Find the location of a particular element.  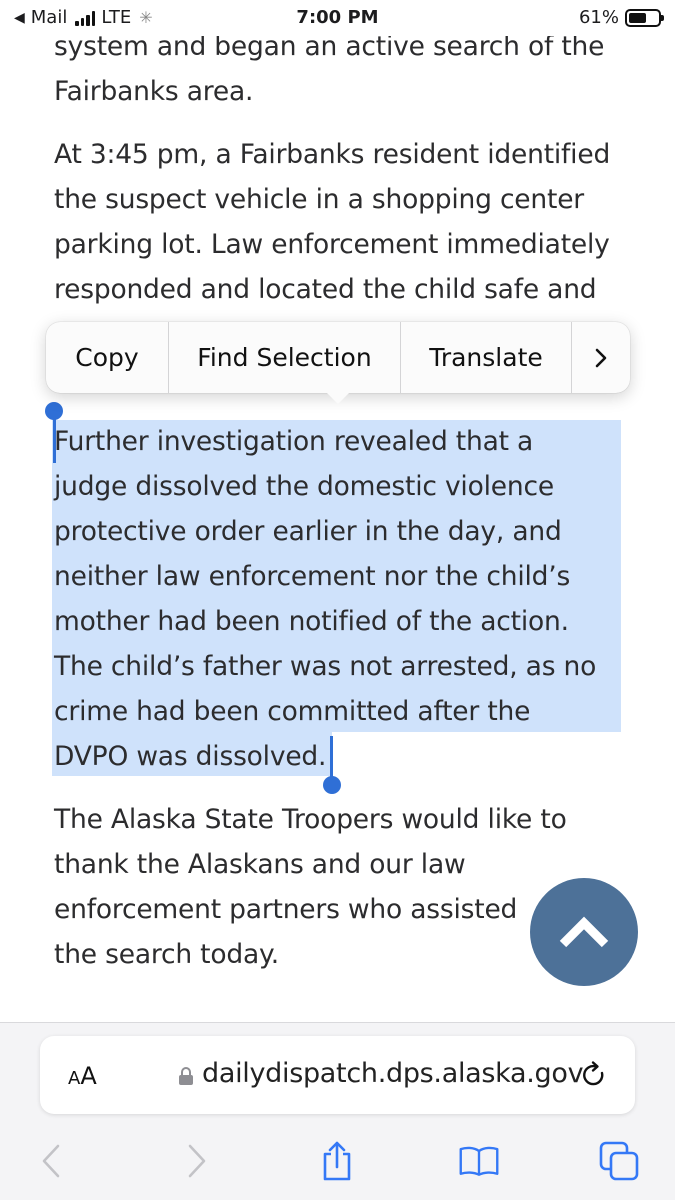

tabs-button is located at coordinates (619, 1161).